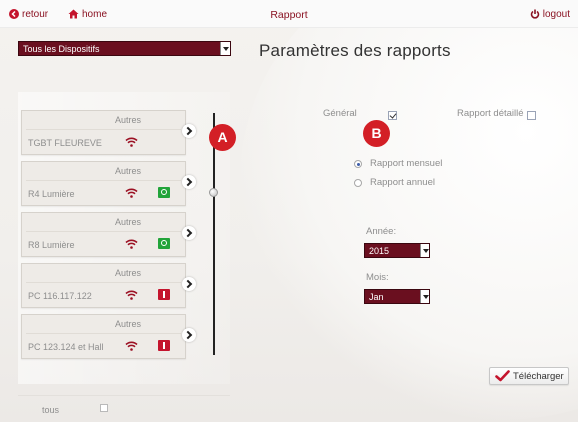  Describe the element at coordinates (358, 164) in the screenshot. I see `monthly-report-radio` at that location.